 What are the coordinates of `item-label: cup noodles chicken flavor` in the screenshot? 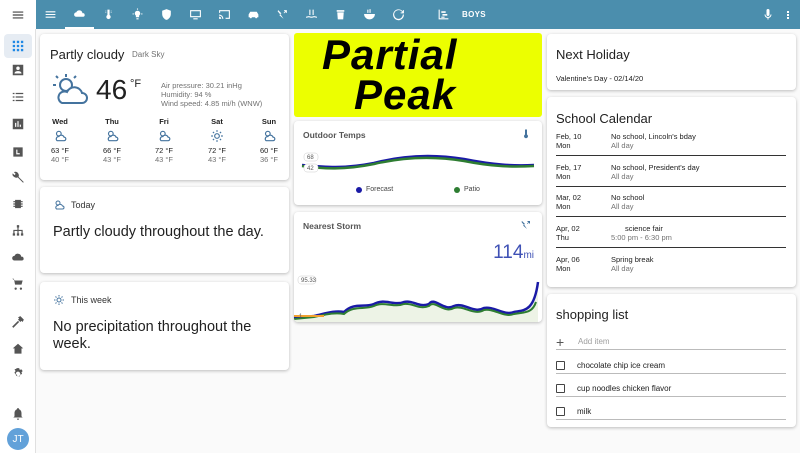 It's located at (624, 388).